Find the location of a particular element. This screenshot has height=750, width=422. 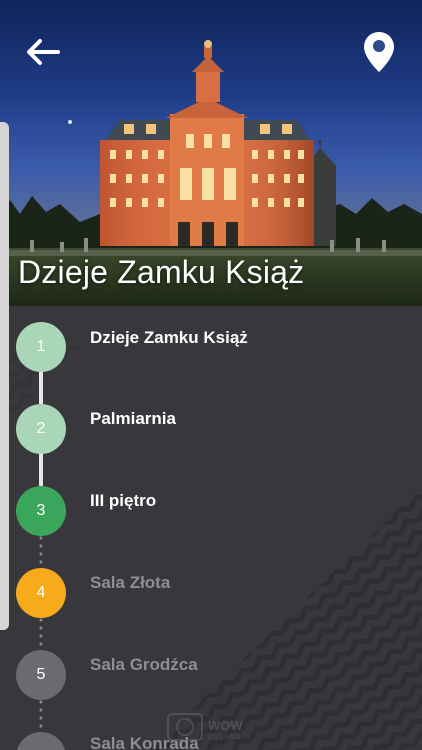

stop-number-badge: 5 is located at coordinates (41, 675).